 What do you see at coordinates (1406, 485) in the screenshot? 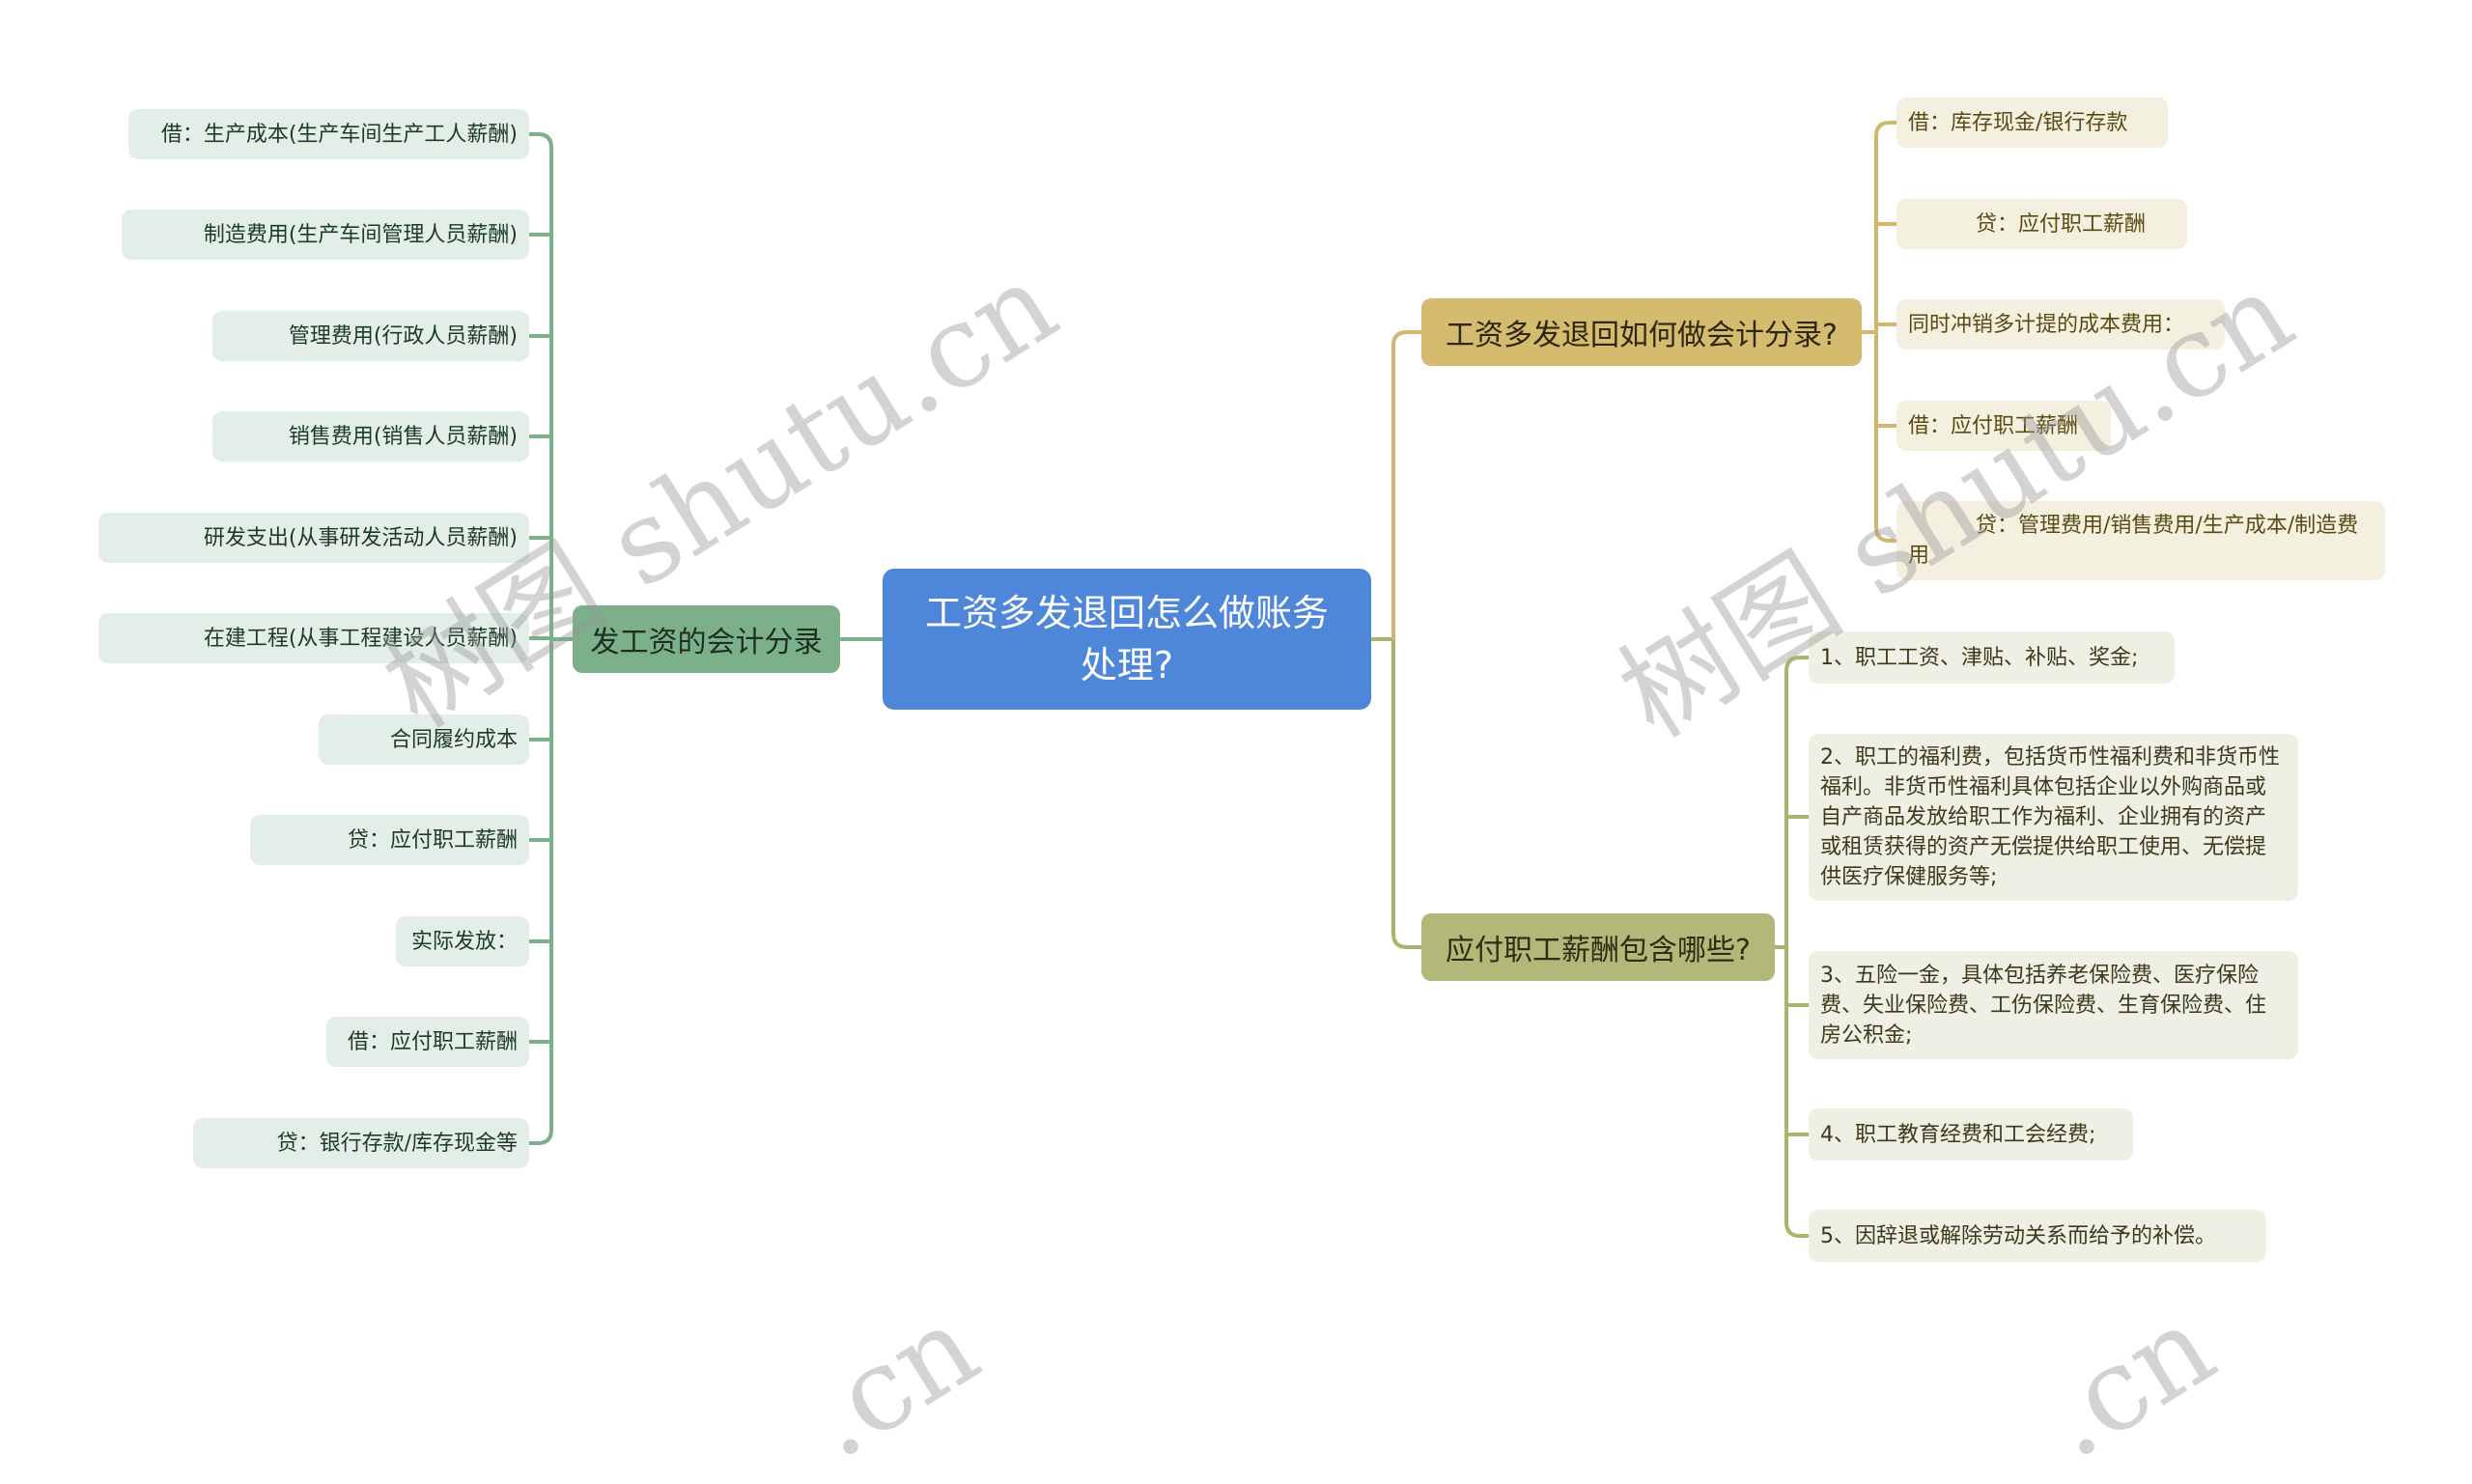
I see `right-top-branch-connector` at bounding box center [1406, 485].